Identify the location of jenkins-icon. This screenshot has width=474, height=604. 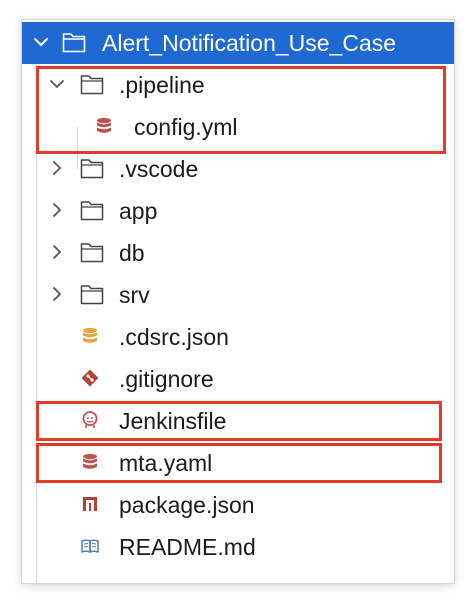
(90, 419).